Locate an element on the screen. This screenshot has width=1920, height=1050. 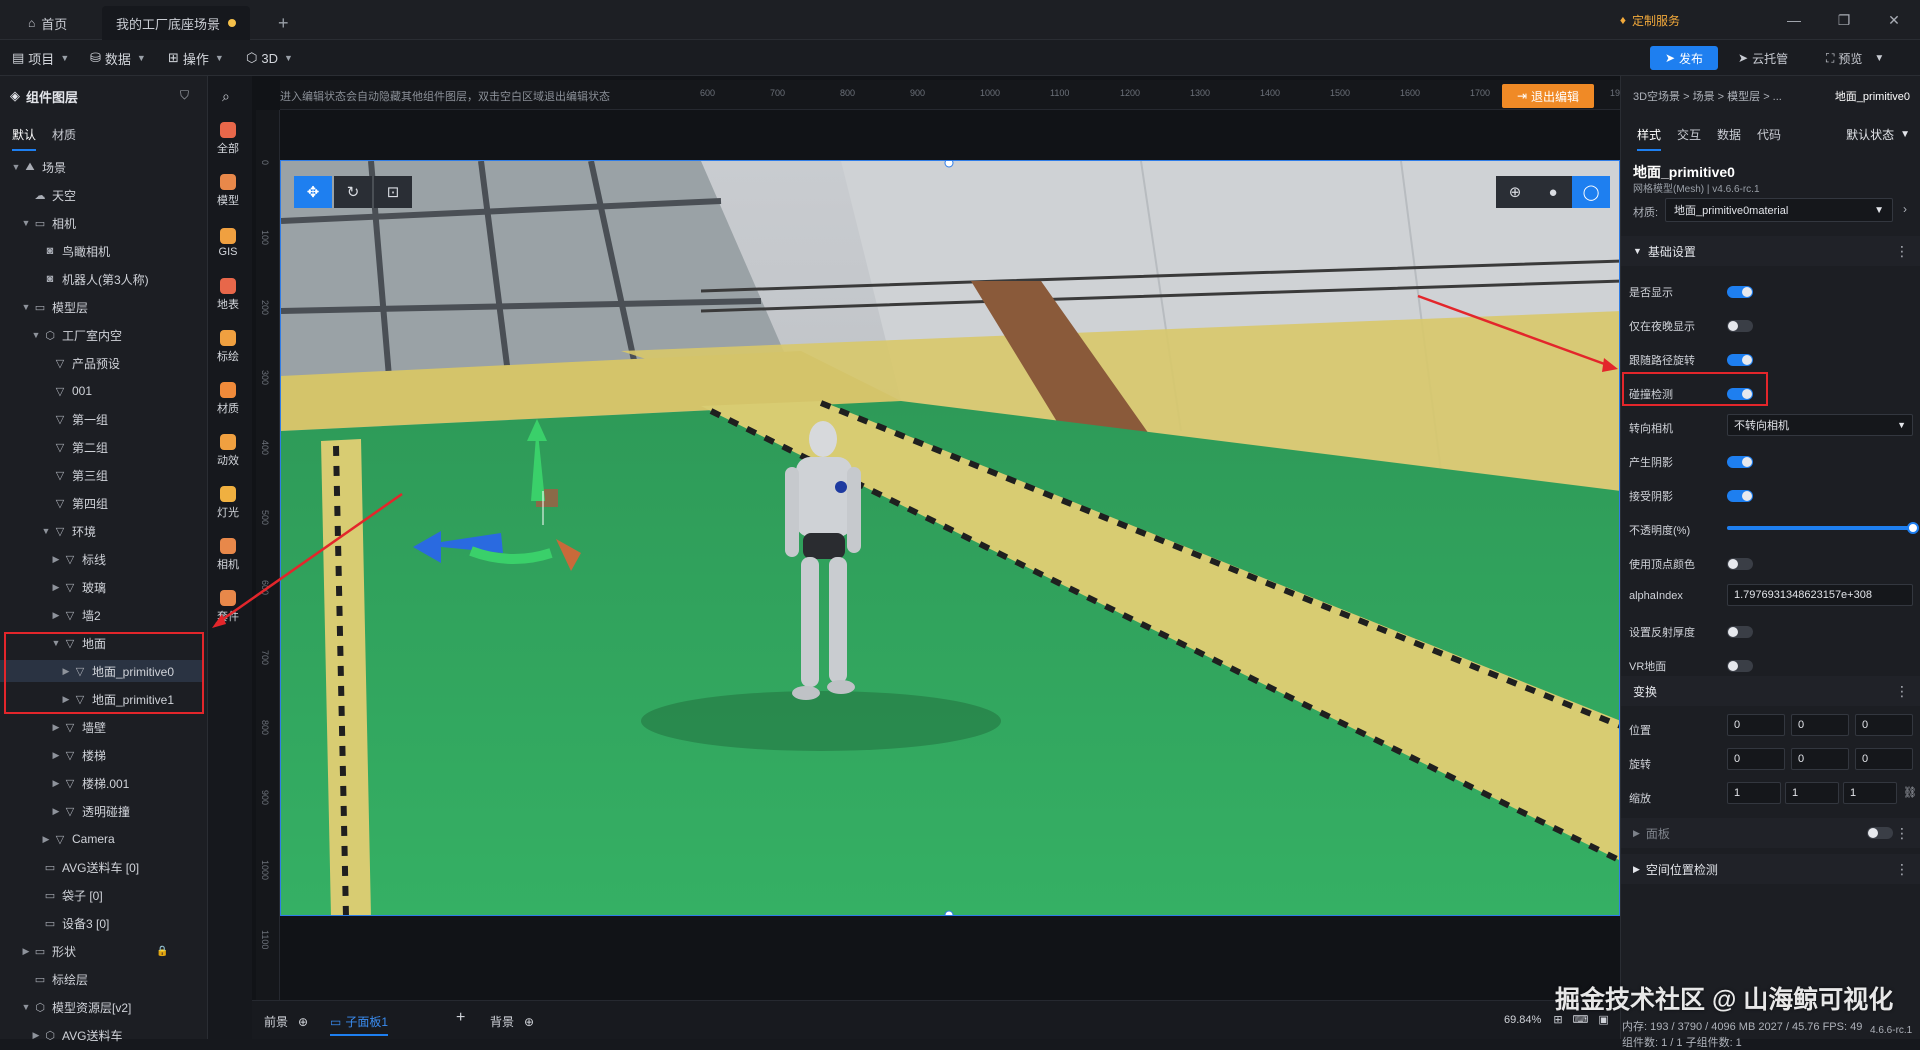
rotation-label: 旋转 is located at coordinates (1640, 765).